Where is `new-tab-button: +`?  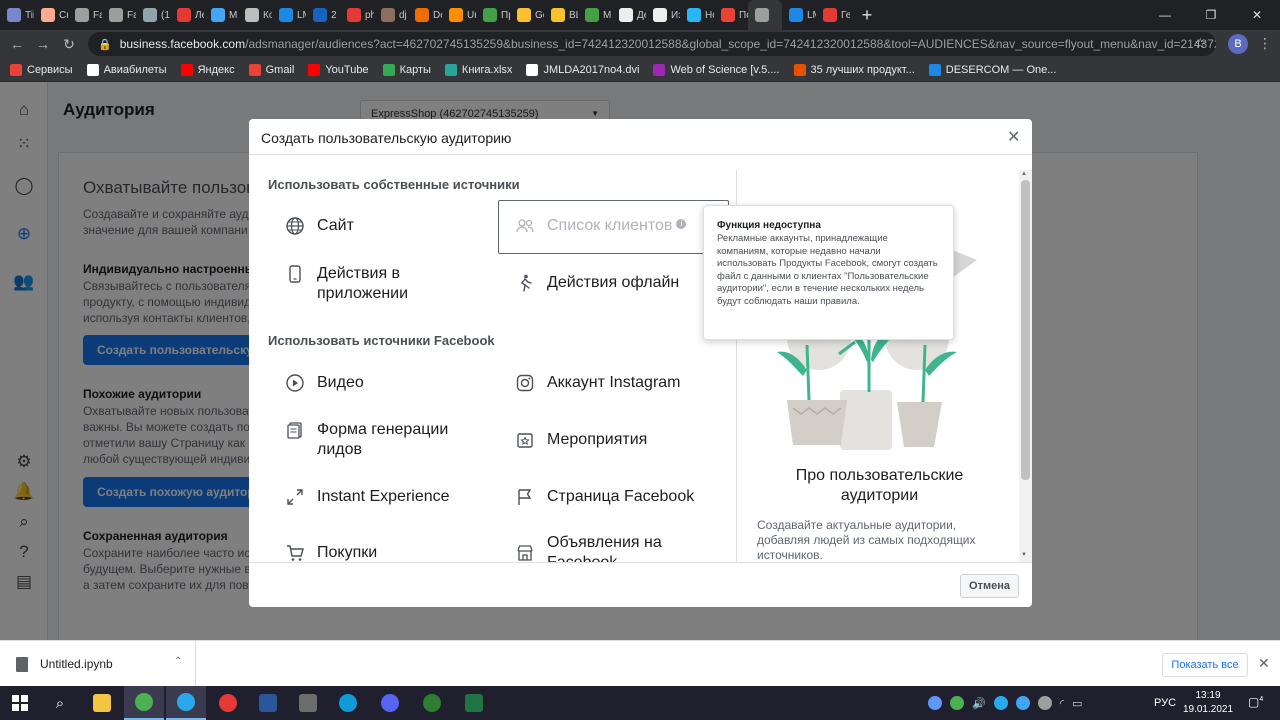 new-tab-button: + is located at coordinates (867, 15).